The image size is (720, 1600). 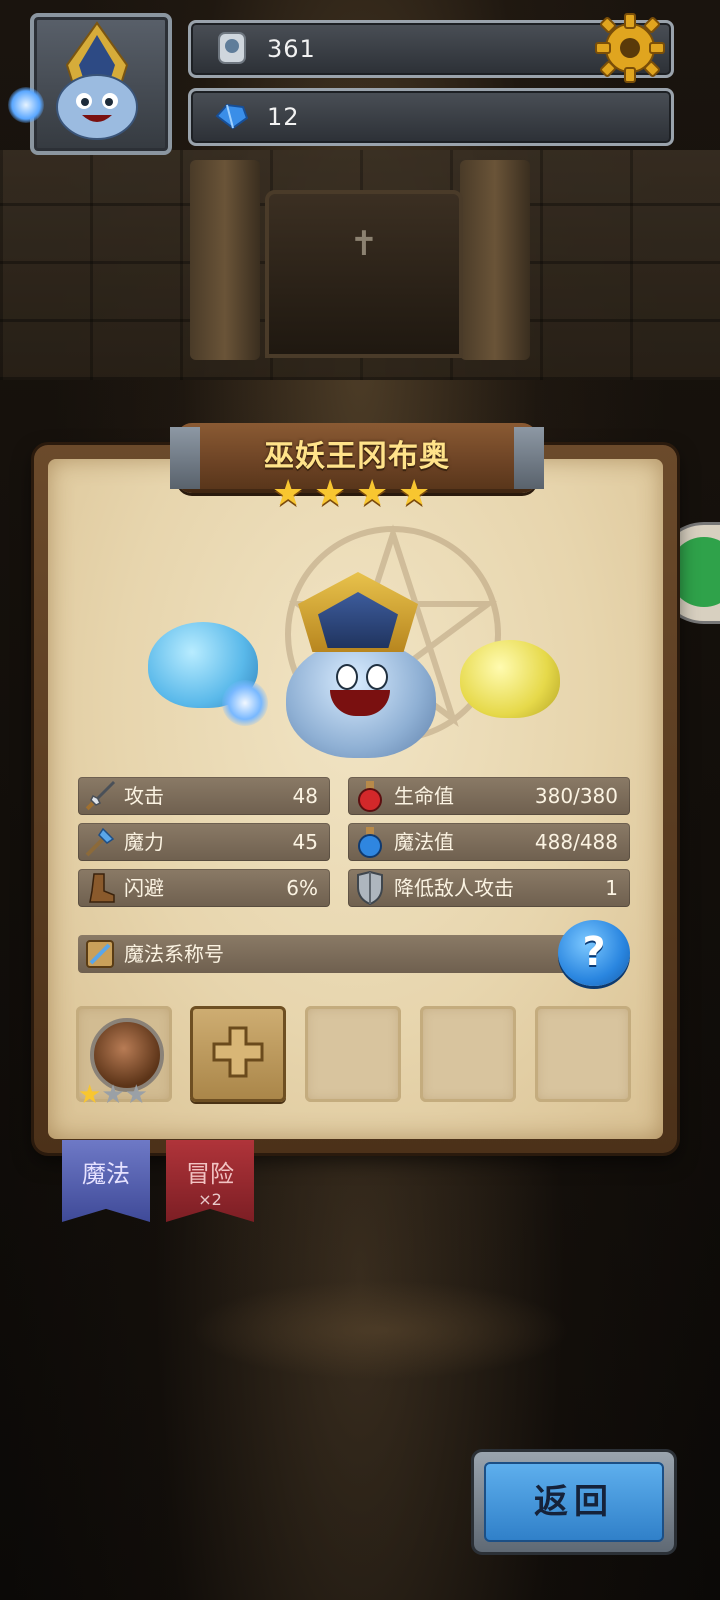 I want to click on stat-dodge: 闪避 6%, so click(x=204, y=888).